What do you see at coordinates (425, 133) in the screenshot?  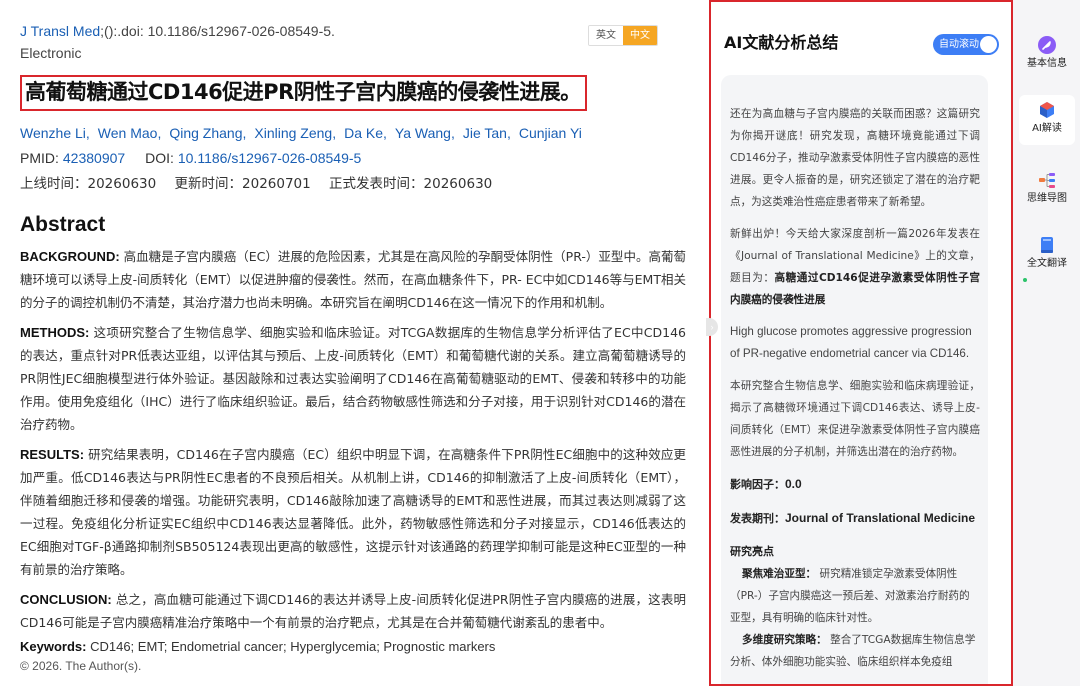 I see `author-link: Ya Wang,` at bounding box center [425, 133].